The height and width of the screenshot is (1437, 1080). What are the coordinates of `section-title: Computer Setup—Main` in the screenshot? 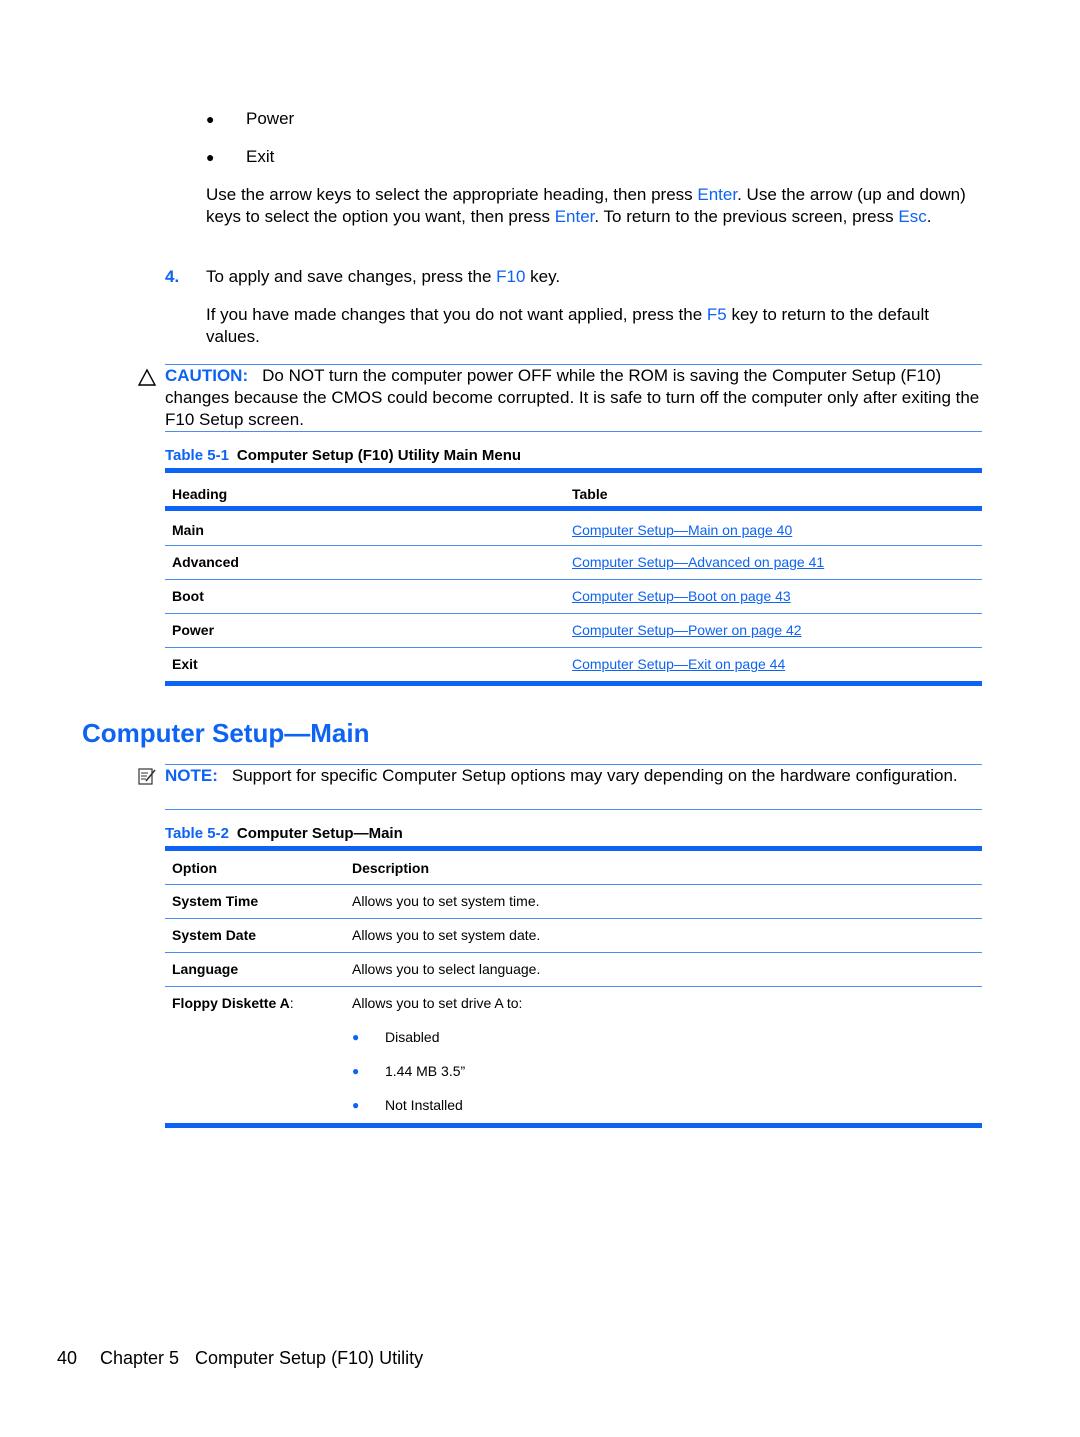 It's located at (226, 733).